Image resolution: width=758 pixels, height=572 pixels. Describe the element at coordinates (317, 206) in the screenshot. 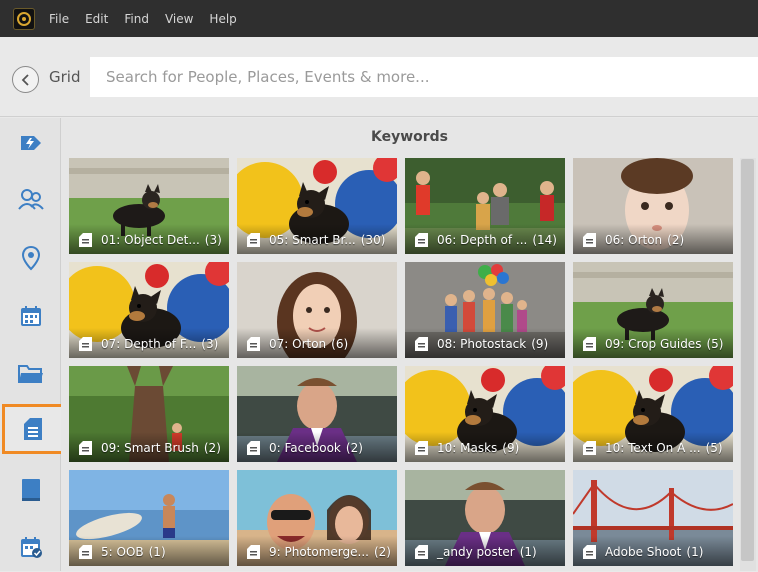

I see `keyword-tile: 05: Smart Br... (30)` at that location.